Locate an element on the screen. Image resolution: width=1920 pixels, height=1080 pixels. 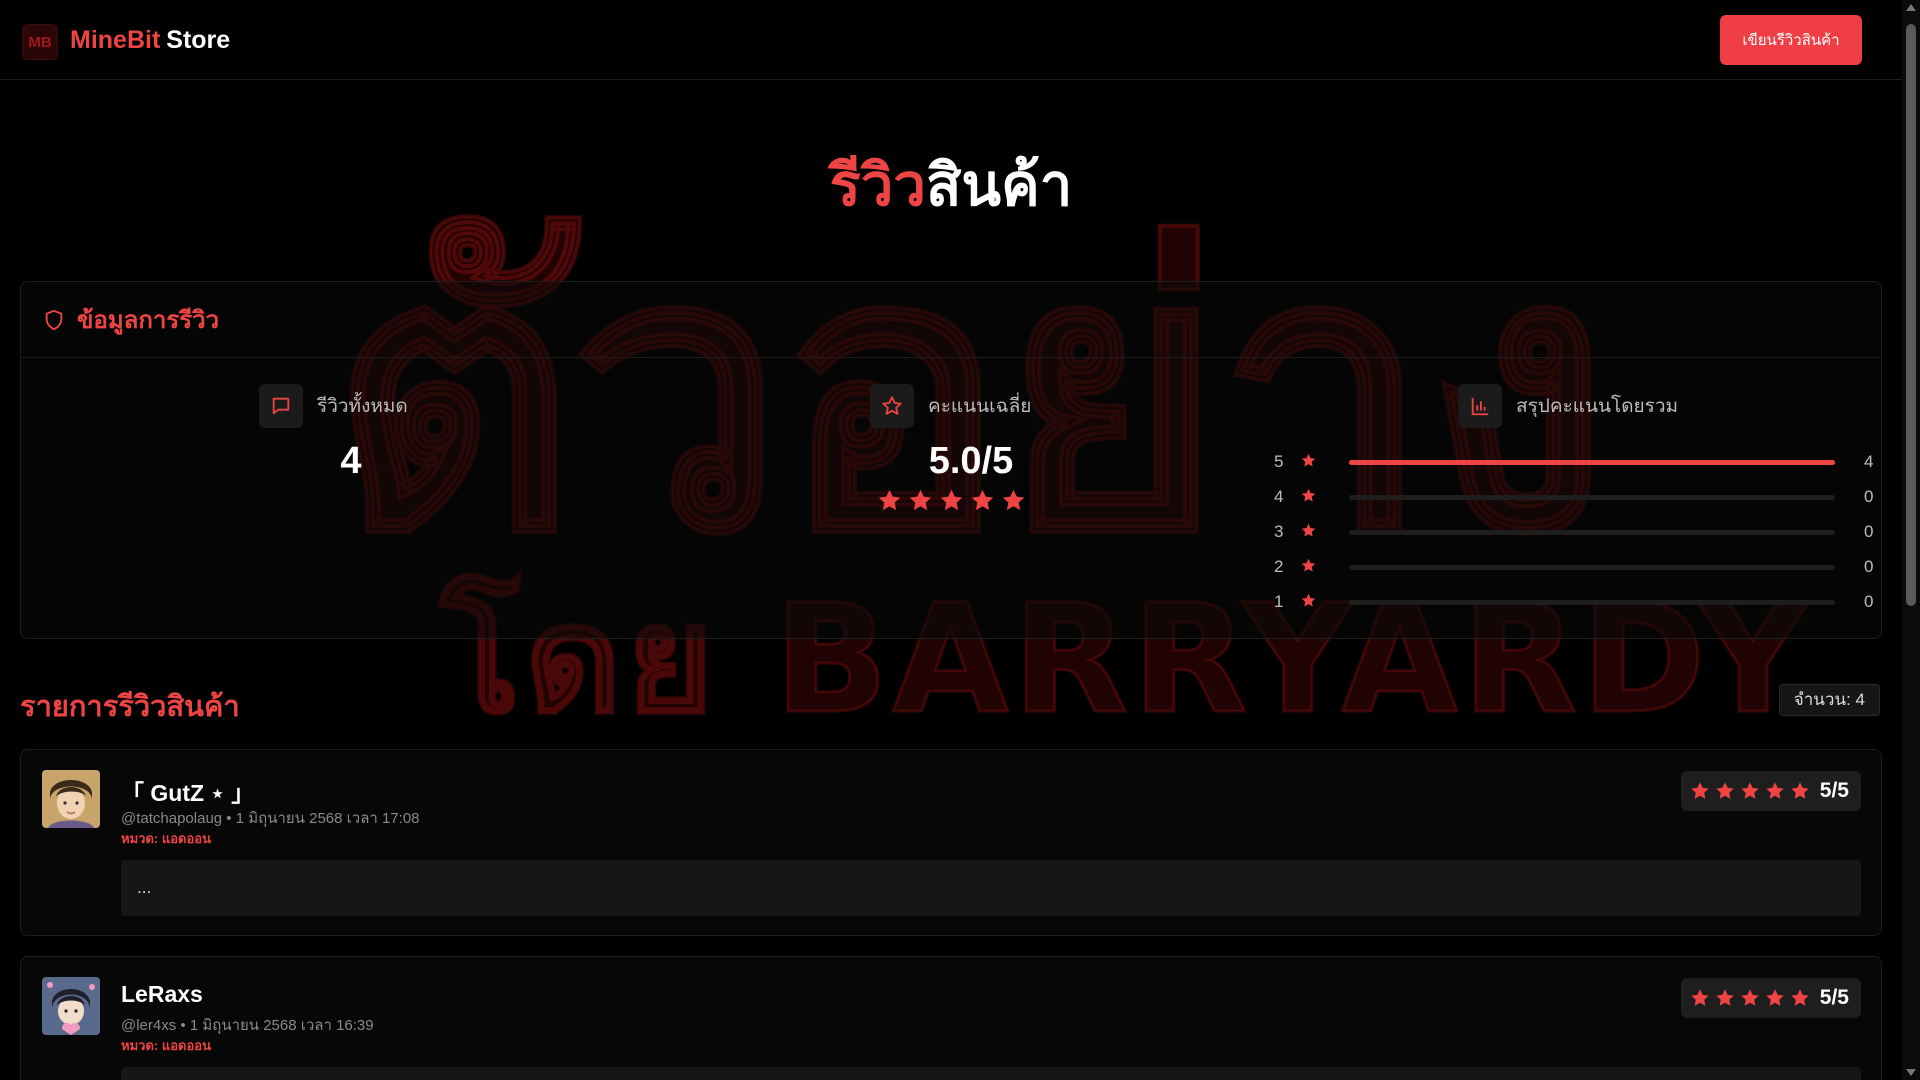
distribution-row: 54 is located at coordinates (1574, 463).